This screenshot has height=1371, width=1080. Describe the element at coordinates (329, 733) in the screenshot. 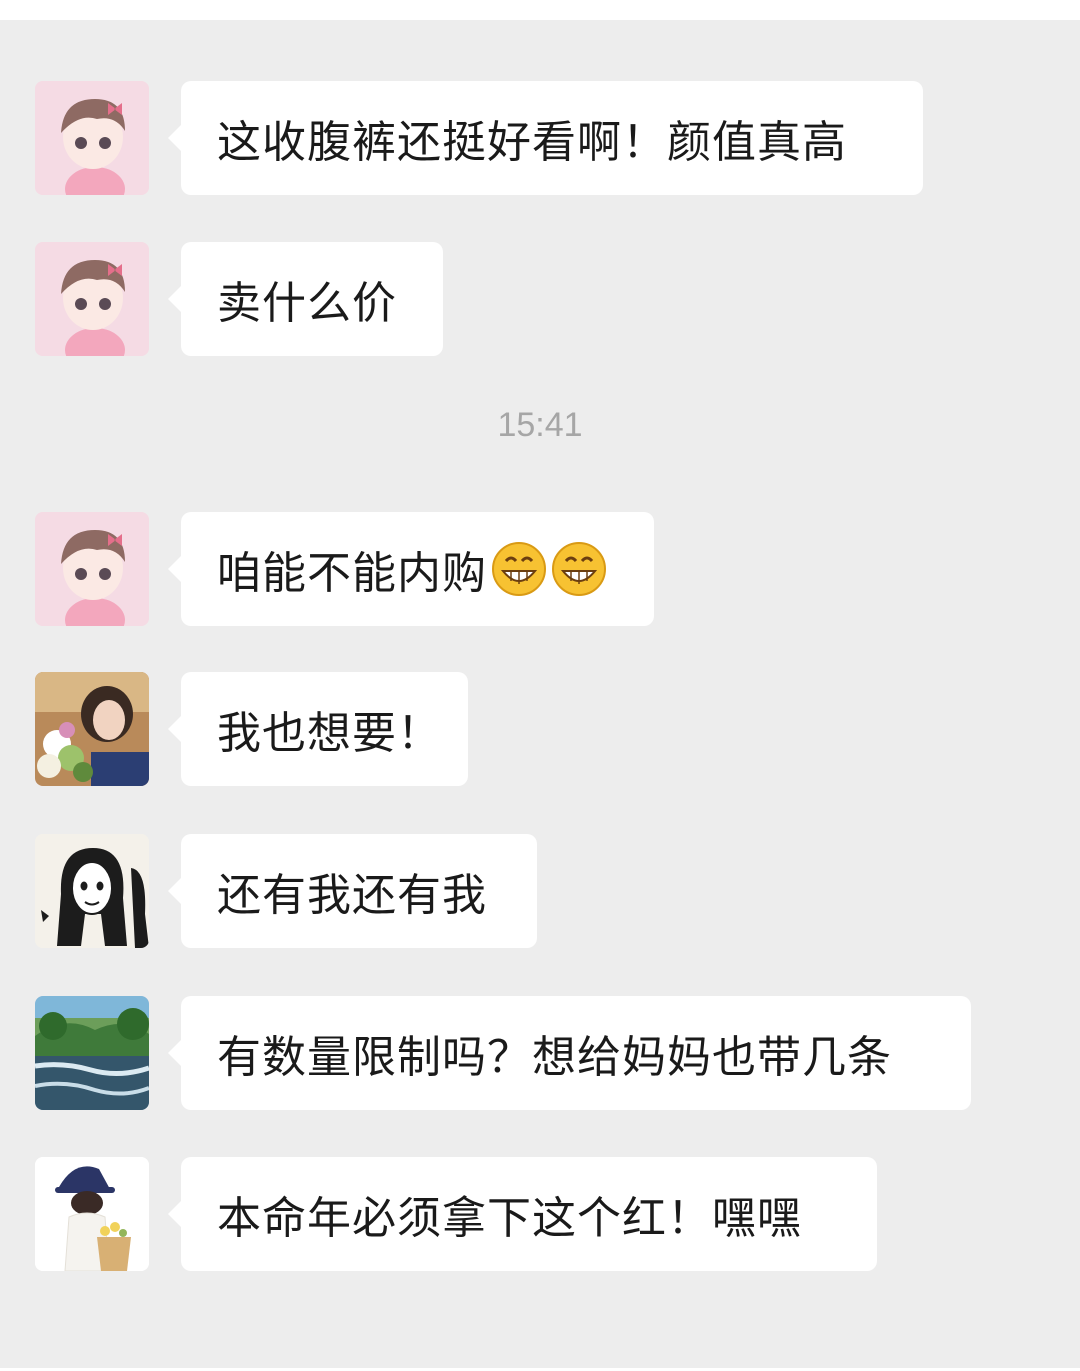

I see `message-text: 我也想要！` at that location.